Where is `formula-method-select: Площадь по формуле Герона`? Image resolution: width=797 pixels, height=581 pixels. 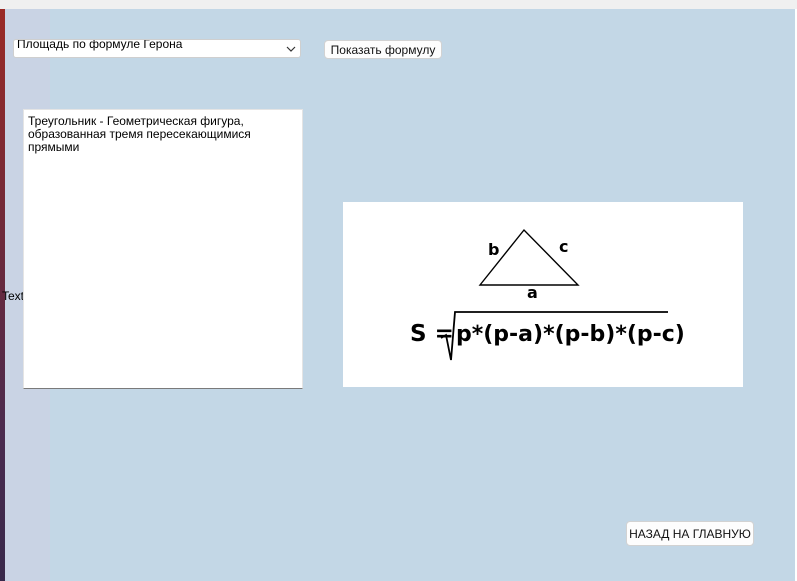 formula-method-select: Площадь по формуле Герона is located at coordinates (157, 48).